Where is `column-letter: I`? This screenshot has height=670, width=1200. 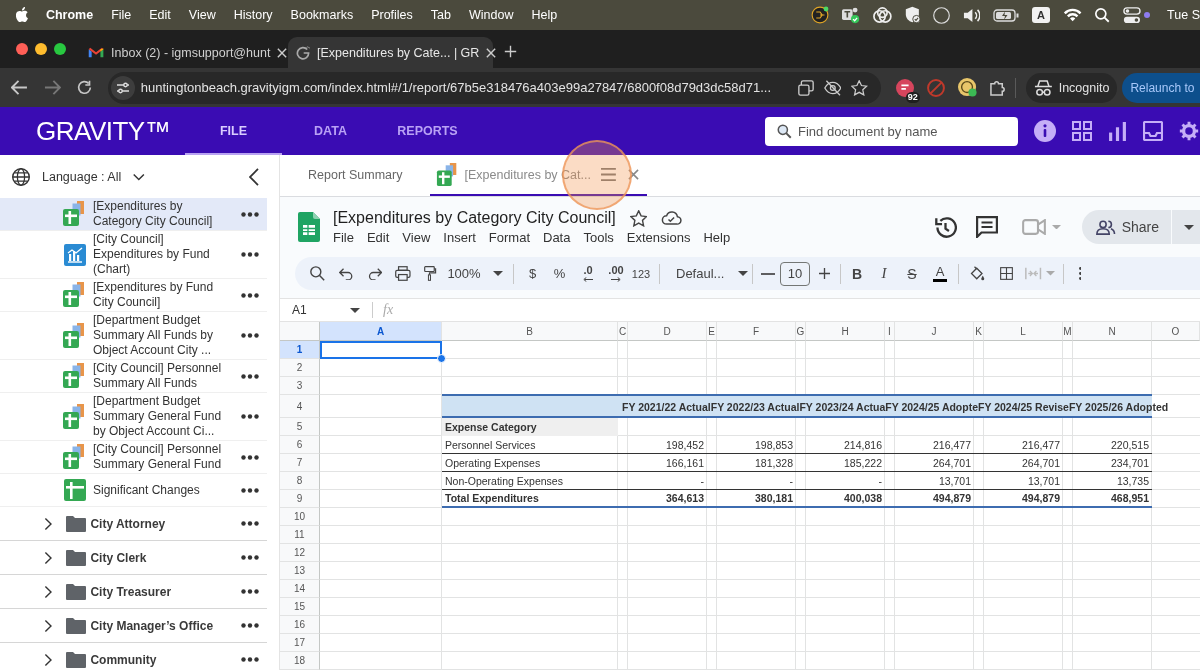
column-letter: I is located at coordinates (890, 331).